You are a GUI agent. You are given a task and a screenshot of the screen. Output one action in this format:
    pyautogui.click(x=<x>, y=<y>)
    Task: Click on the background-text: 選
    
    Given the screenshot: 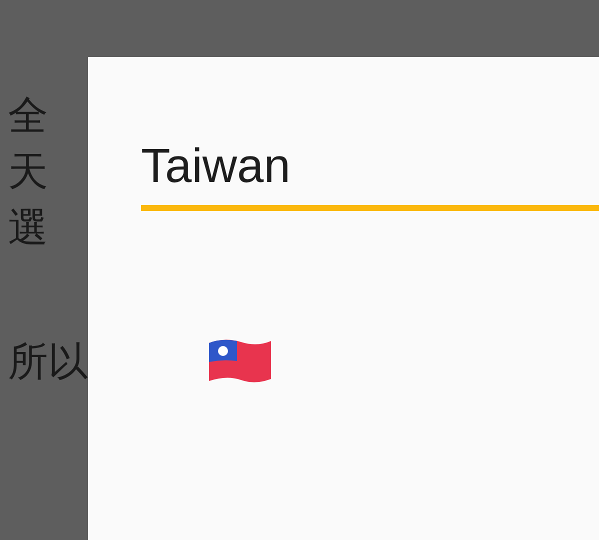 What is the action you would take?
    pyautogui.click(x=28, y=228)
    